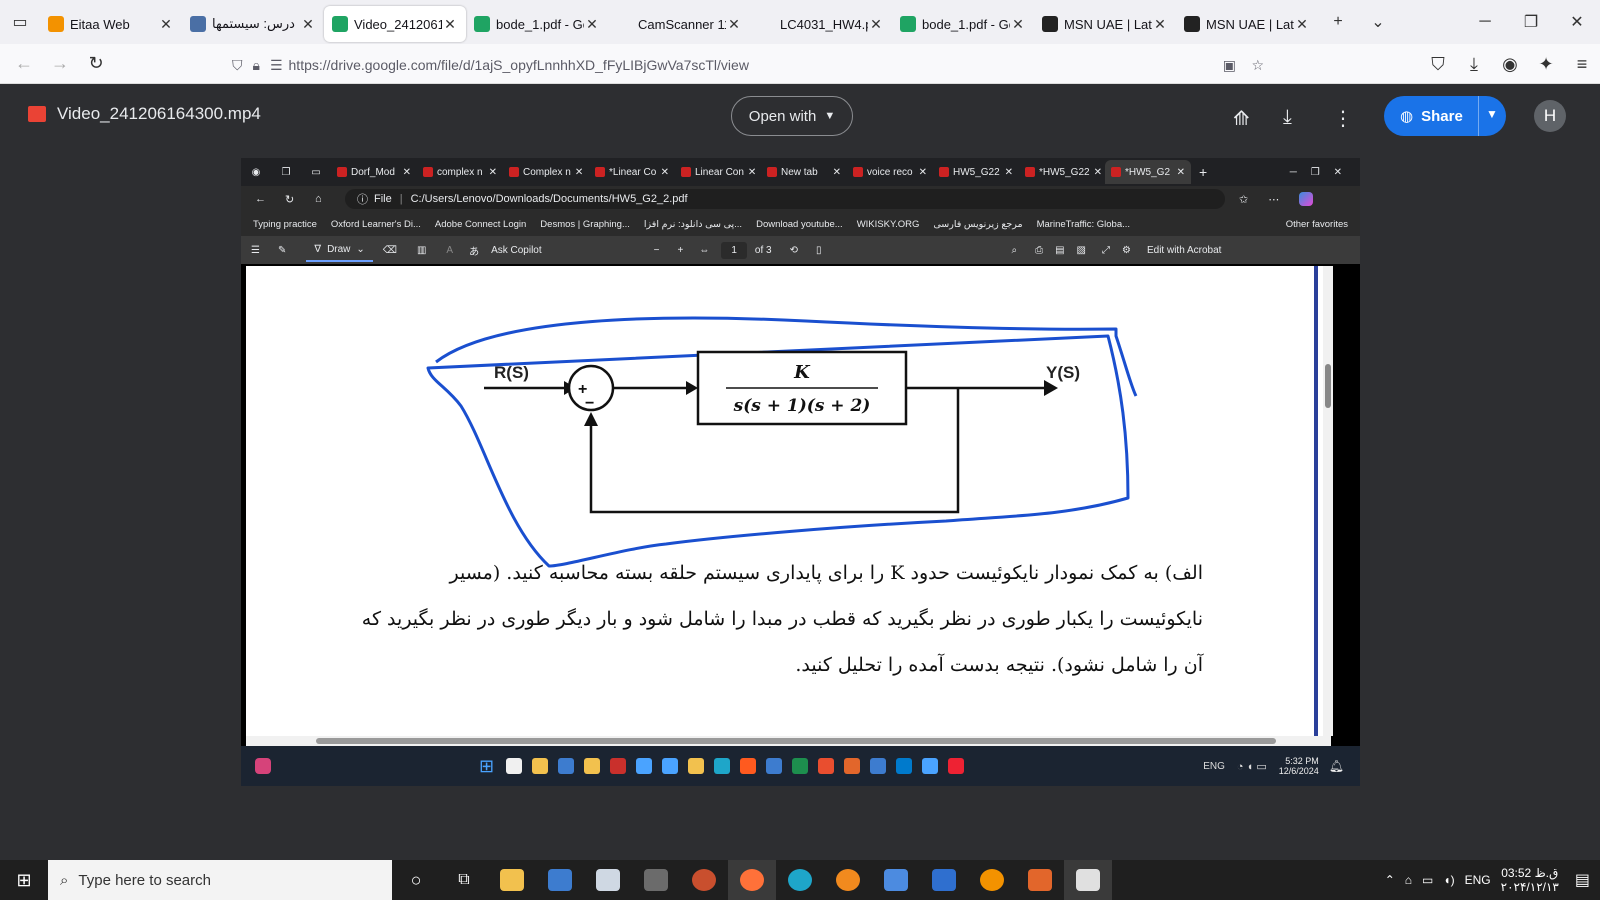 Image resolution: width=1600 pixels, height=900 pixels. I want to click on tray-chevron-icon: ⌃, so click(1390, 880).